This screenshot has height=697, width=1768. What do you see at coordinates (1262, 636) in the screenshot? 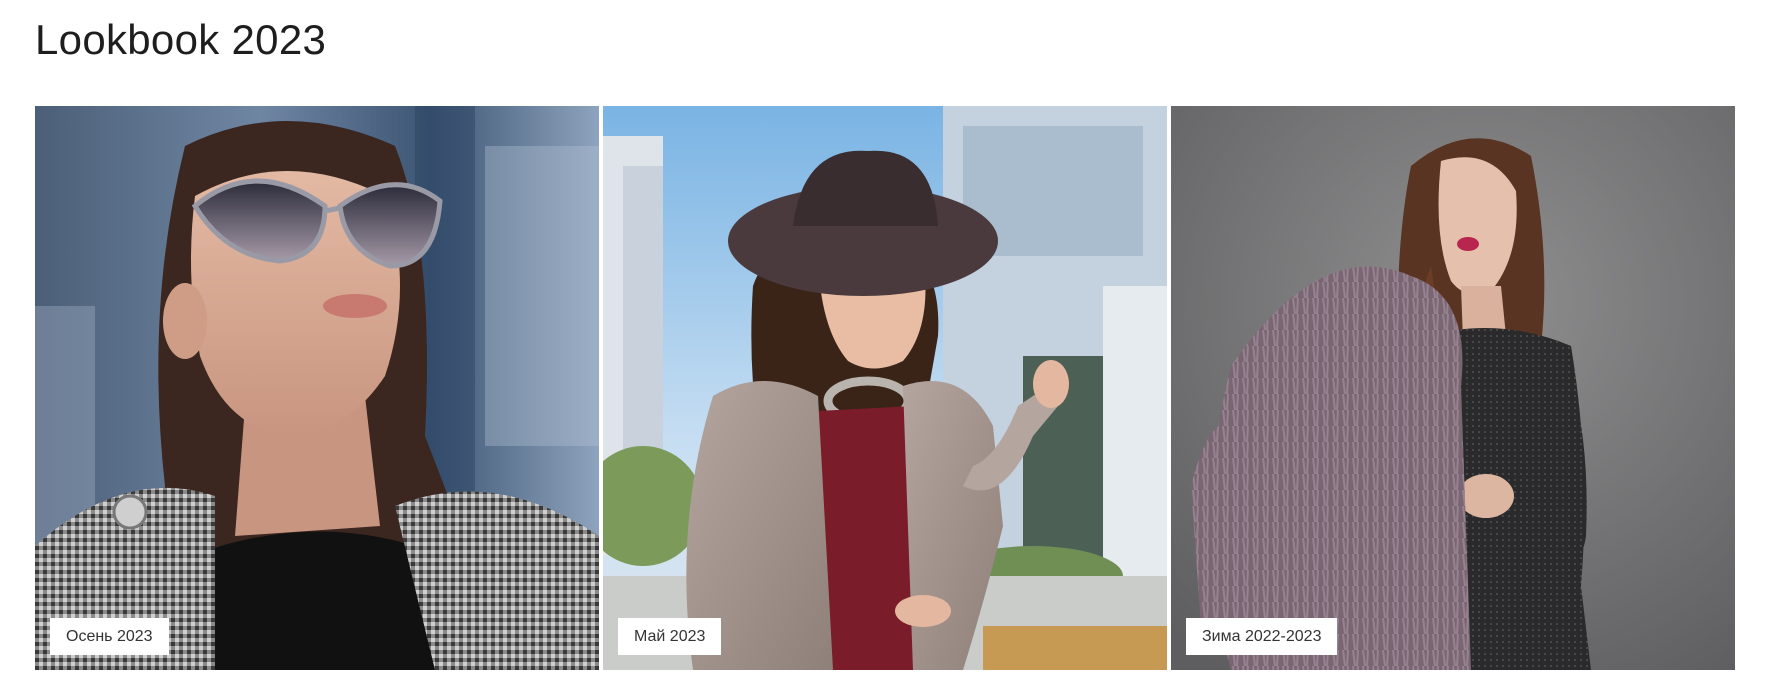
I see `card-caption: Зима 2022-2023` at bounding box center [1262, 636].